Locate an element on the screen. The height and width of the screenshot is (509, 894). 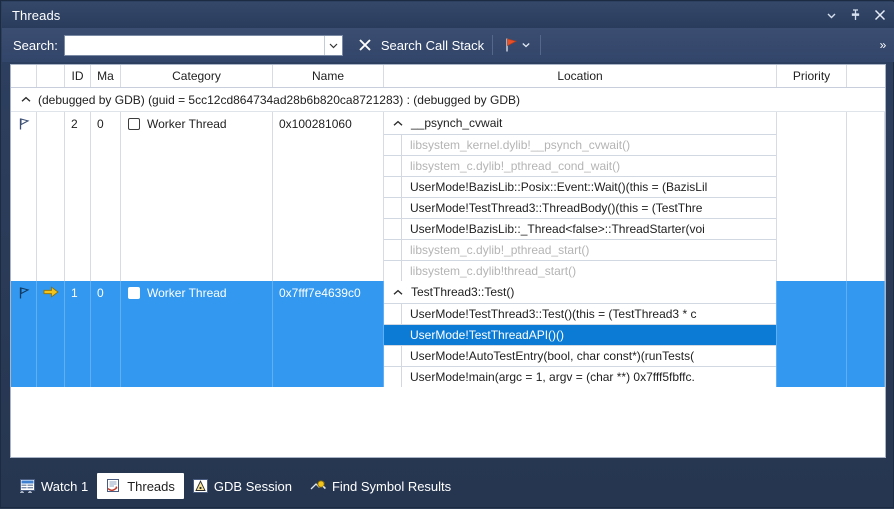
column-header-flag is located at coordinates (24, 76).